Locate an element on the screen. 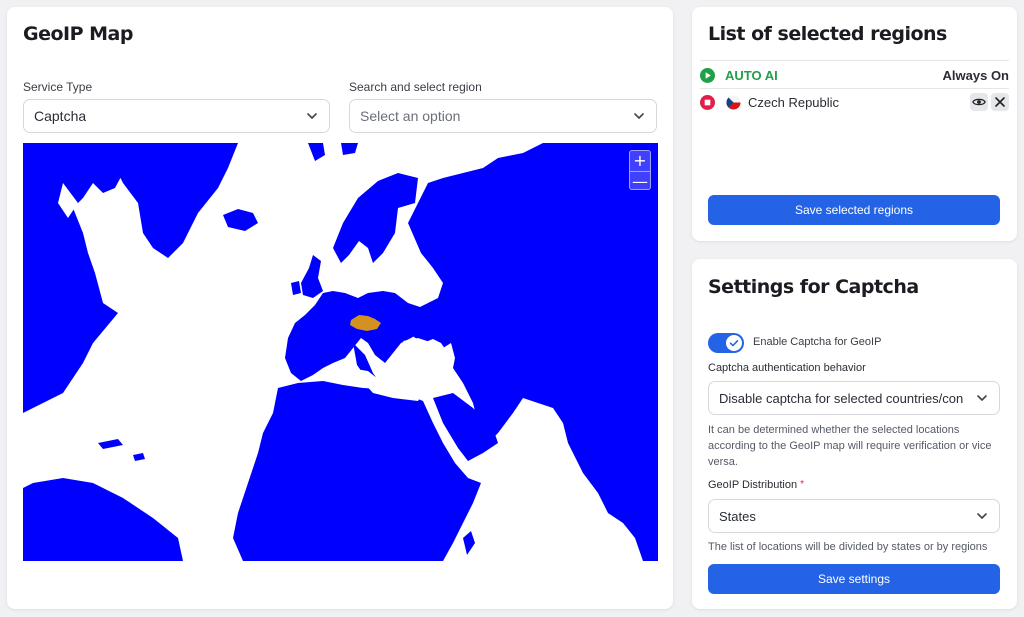 This screenshot has height=617, width=1024. row-actions is located at coordinates (988, 102).